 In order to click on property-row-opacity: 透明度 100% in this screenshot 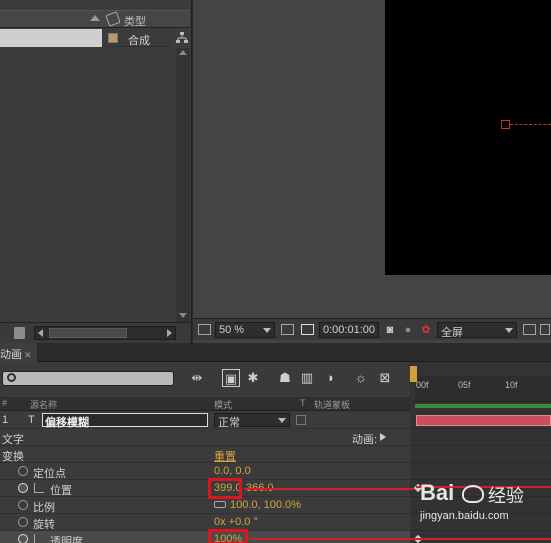, I will do `click(205, 537)`.